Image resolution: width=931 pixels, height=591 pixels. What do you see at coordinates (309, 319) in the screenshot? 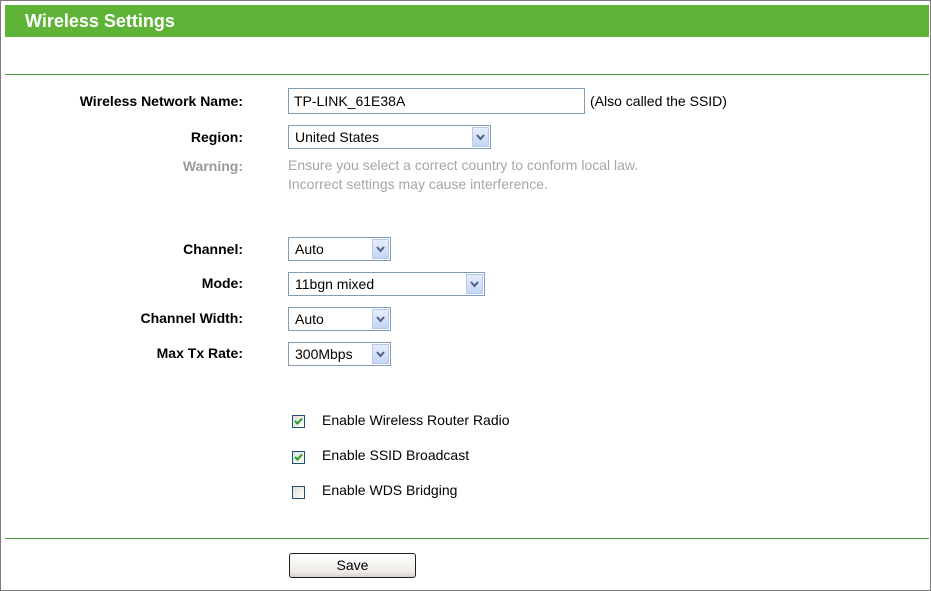
I see `channel-width-value: Auto` at bounding box center [309, 319].